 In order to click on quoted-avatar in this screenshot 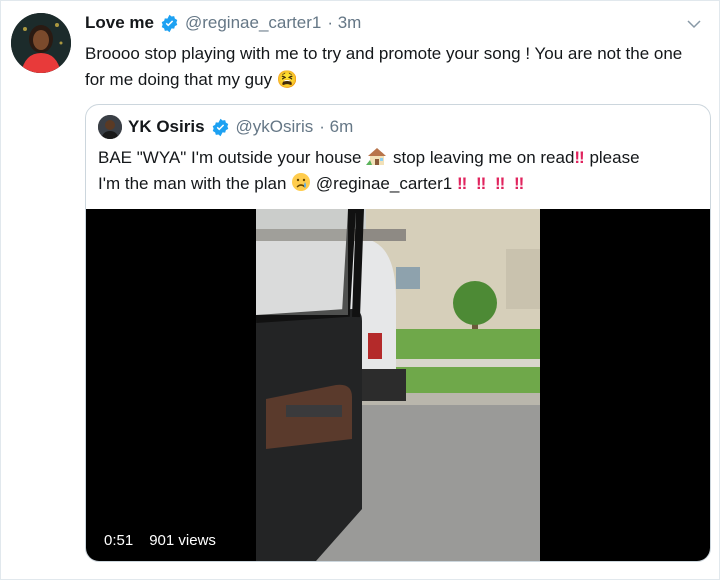, I will do `click(110, 127)`.